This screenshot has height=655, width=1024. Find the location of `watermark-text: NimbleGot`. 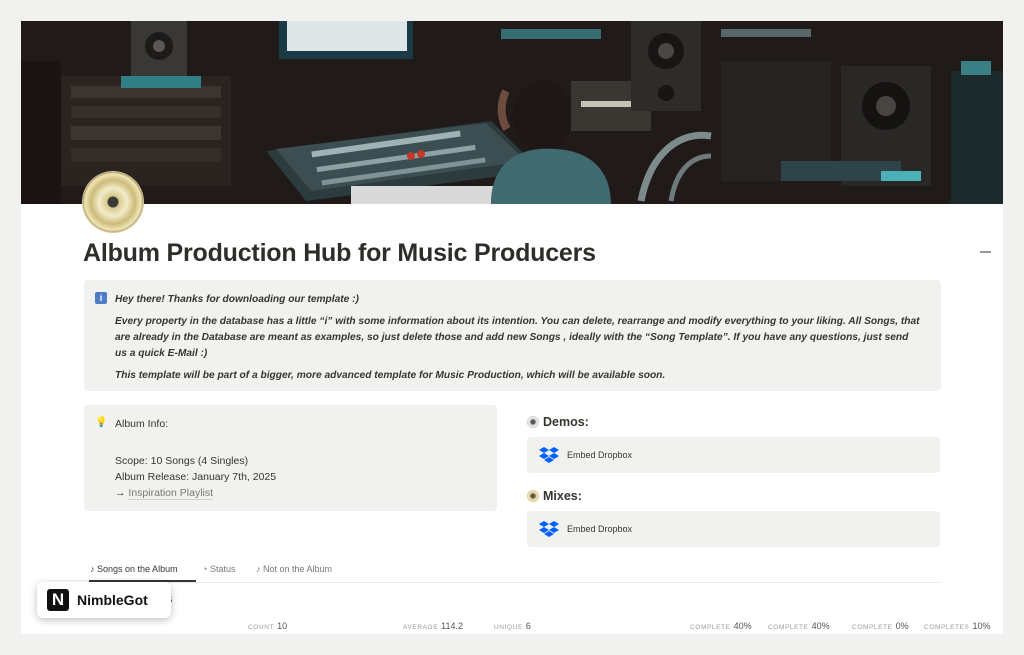

watermark-text: NimbleGot is located at coordinates (112, 600).